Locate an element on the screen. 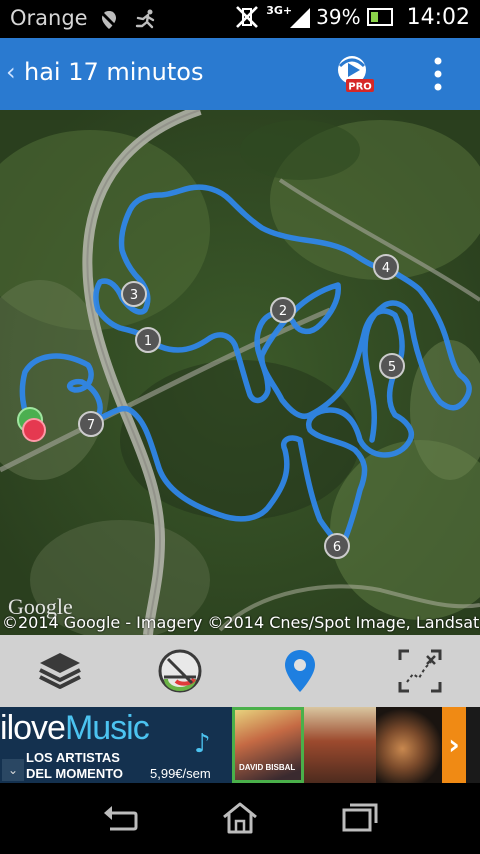  overflow-menu-icon is located at coordinates (438, 74).